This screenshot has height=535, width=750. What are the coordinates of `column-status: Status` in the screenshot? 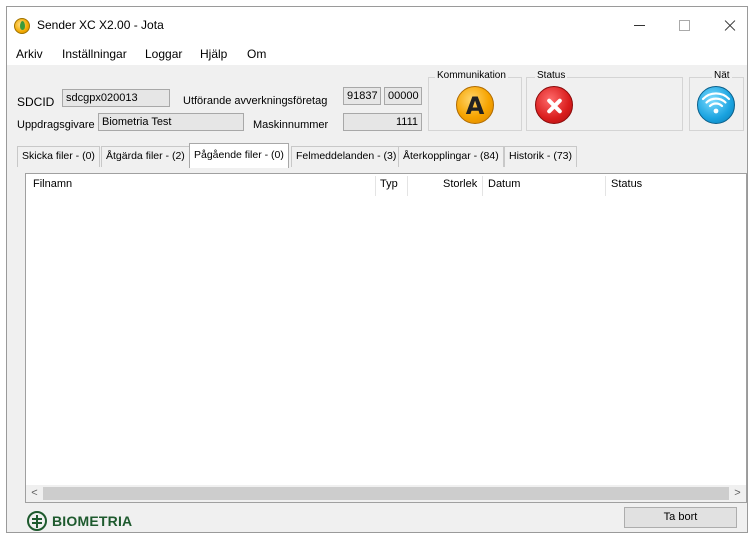 It's located at (626, 184).